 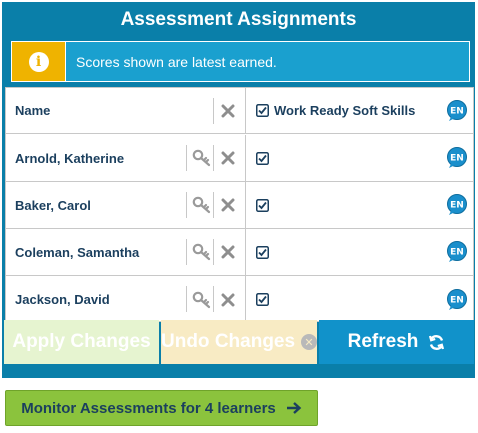 I want to click on grid-header-row: Name Work Ready Soft Skills EN, so click(x=239, y=111).